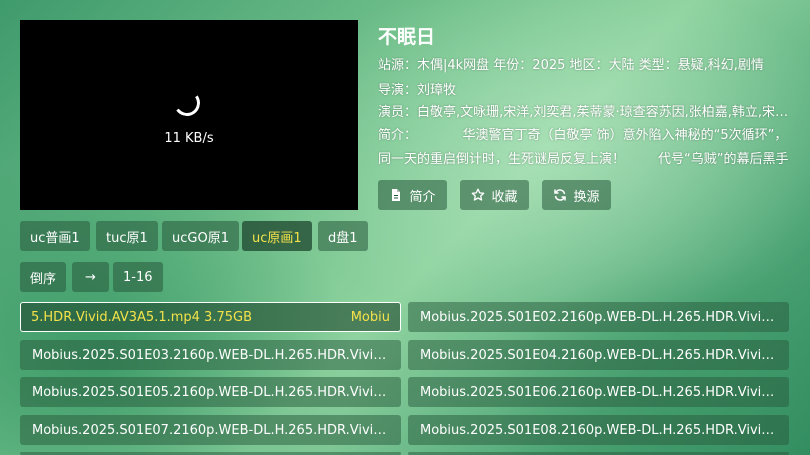  Describe the element at coordinates (370, 317) in the screenshot. I see `episode-label-scroll: Mobiu` at that location.